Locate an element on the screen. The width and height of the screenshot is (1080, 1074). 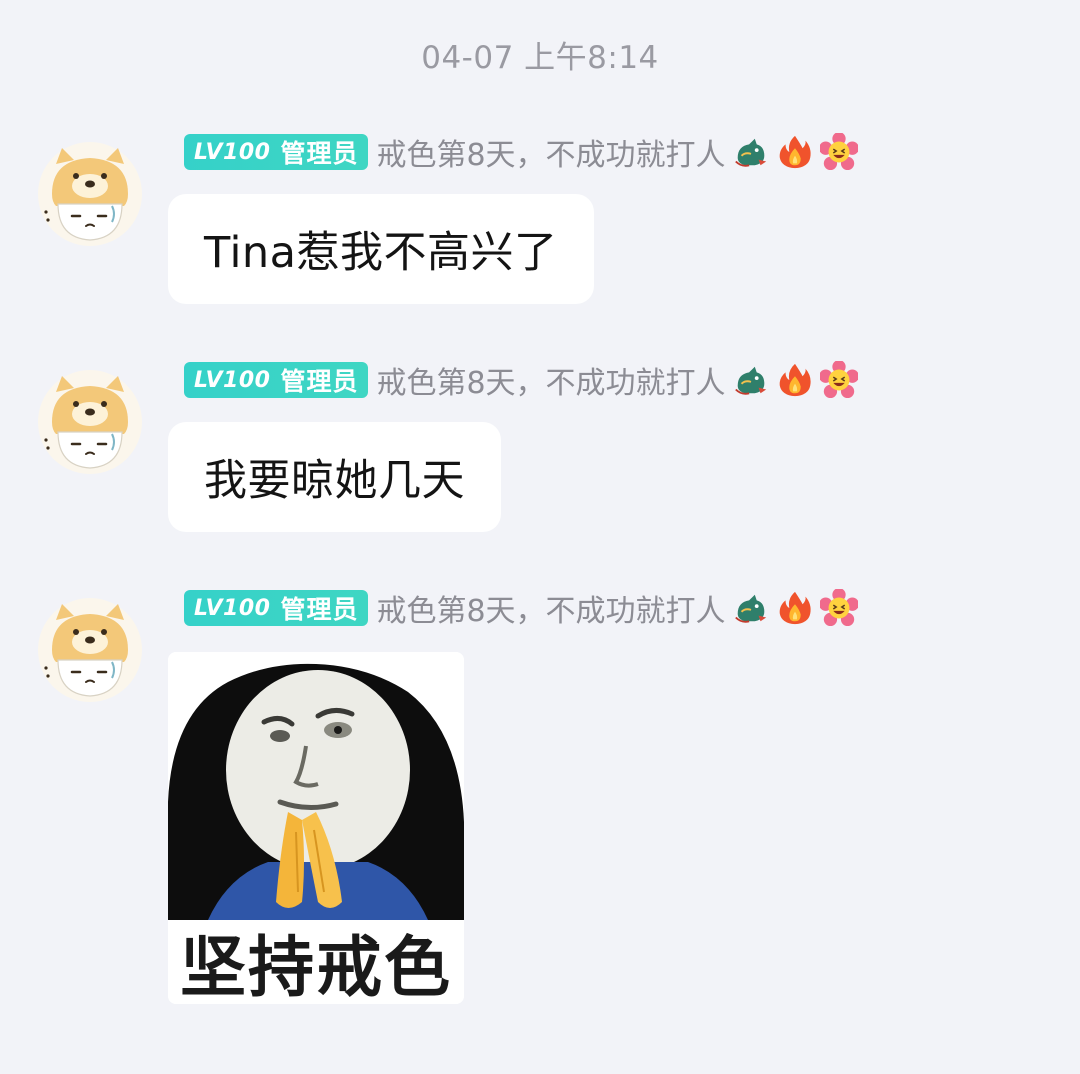
sticker-image: 坚持戒色 is located at coordinates (316, 828).